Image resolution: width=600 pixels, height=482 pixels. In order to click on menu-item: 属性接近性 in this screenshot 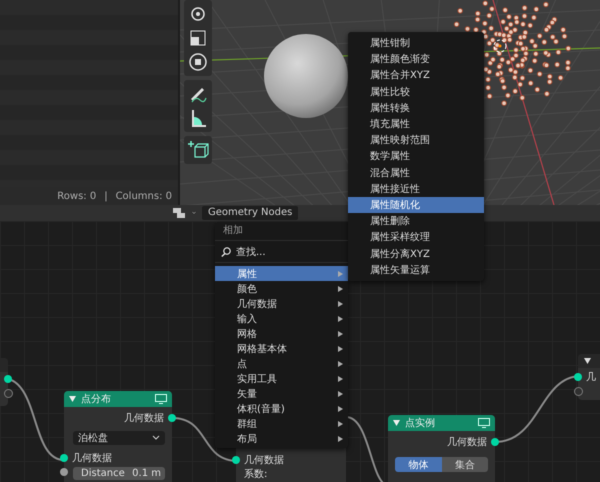, I will do `click(416, 188)`.